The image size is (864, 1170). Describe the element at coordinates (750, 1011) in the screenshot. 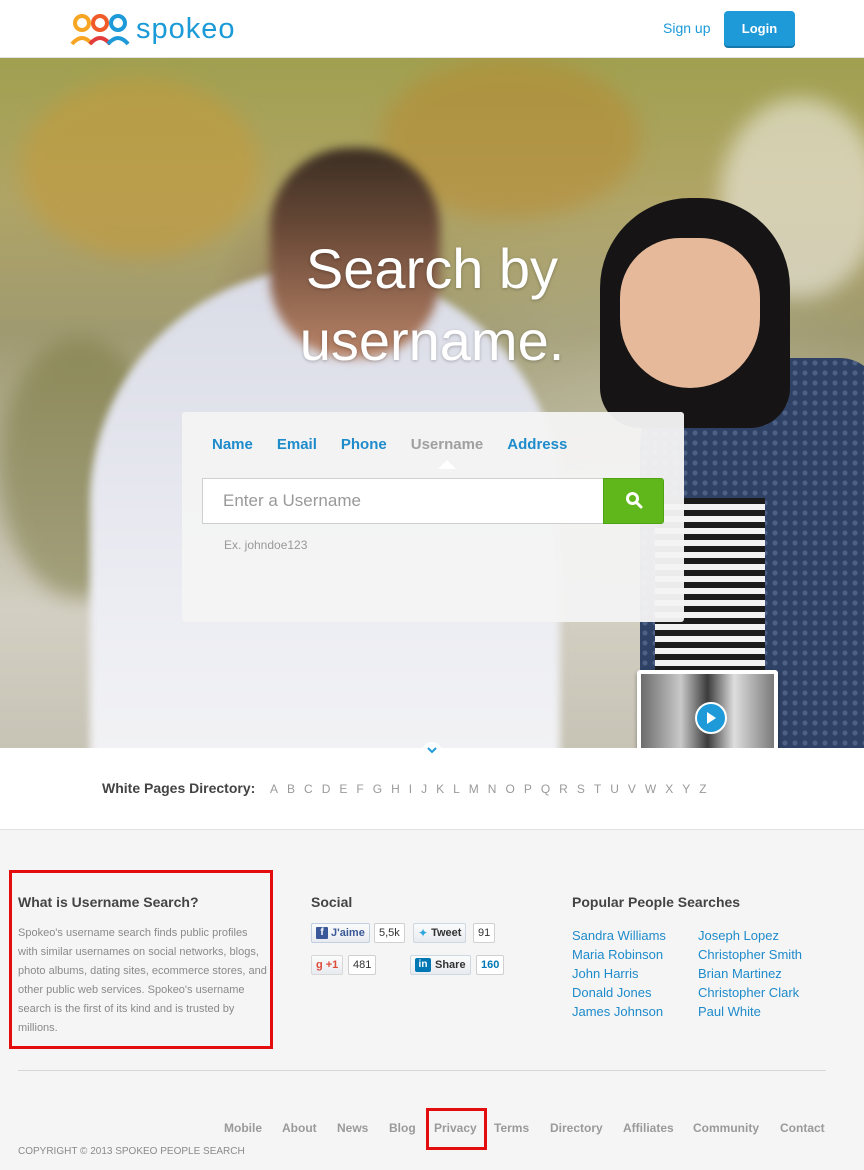

I see `popular-search-link: Paul White` at that location.